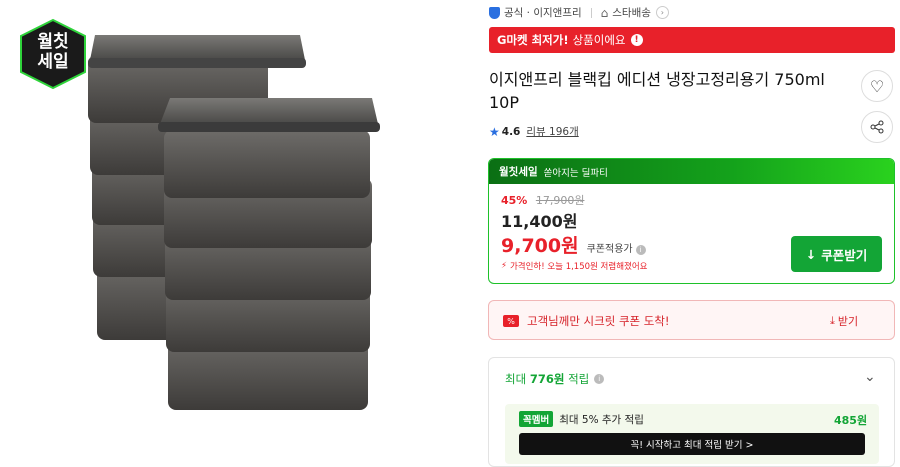 This screenshot has height=467, width=900. I want to click on member-text: 최대 5% 추가 적립, so click(601, 419).